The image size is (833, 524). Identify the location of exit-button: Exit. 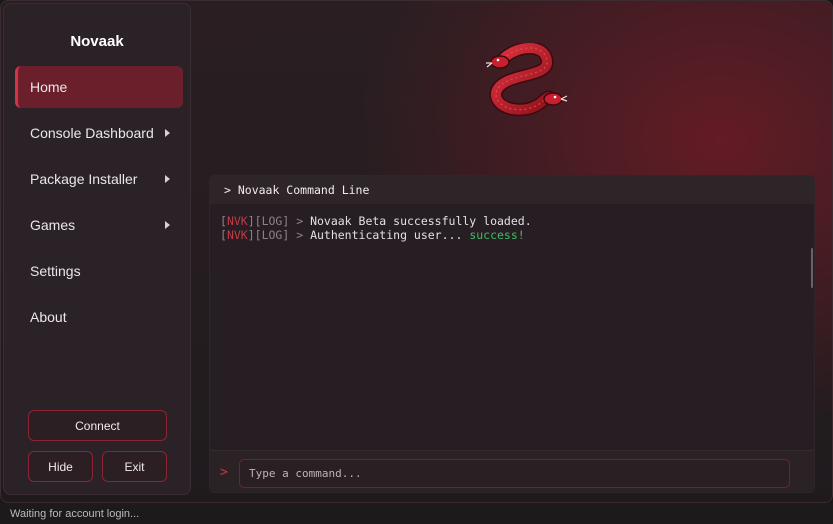
(134, 466).